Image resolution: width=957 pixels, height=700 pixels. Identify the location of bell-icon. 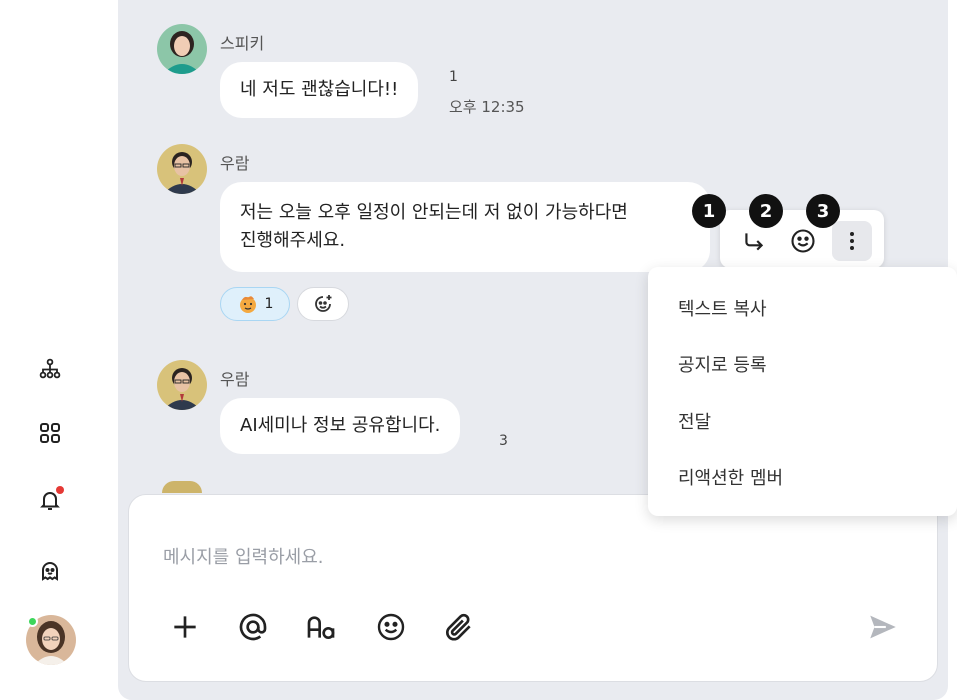
(50, 500).